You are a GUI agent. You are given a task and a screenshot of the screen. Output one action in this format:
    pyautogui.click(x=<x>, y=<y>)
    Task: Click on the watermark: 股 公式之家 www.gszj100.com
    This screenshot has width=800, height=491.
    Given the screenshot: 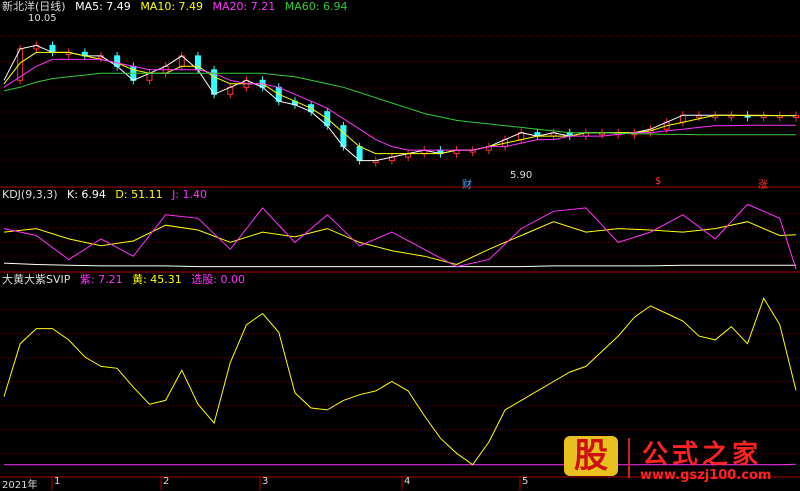 What is the action you would take?
    pyautogui.click(x=680, y=460)
    